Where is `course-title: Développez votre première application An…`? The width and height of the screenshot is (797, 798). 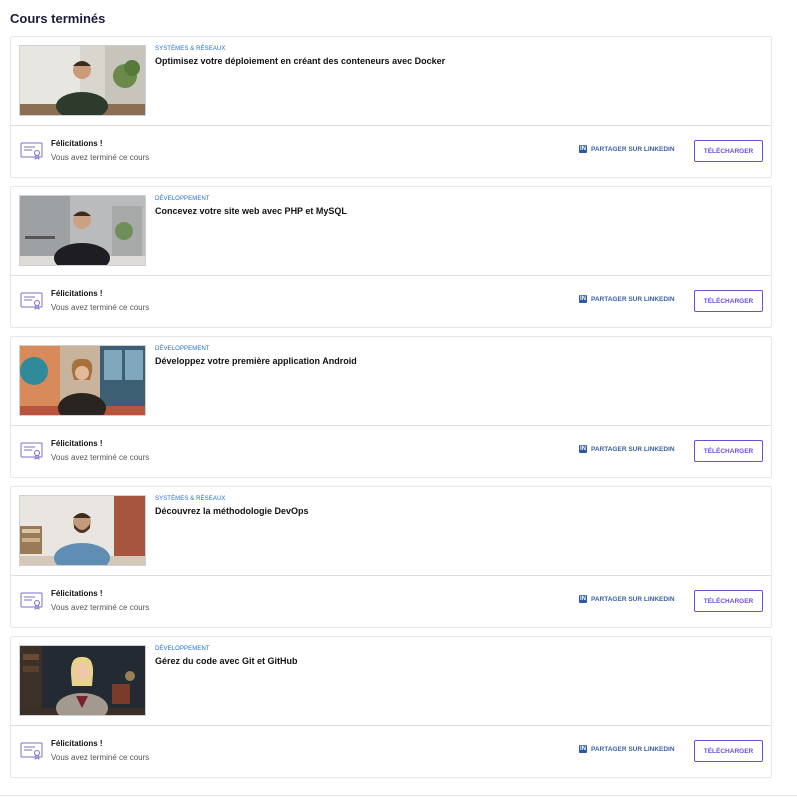 course-title: Développez votre première application An… is located at coordinates (256, 361).